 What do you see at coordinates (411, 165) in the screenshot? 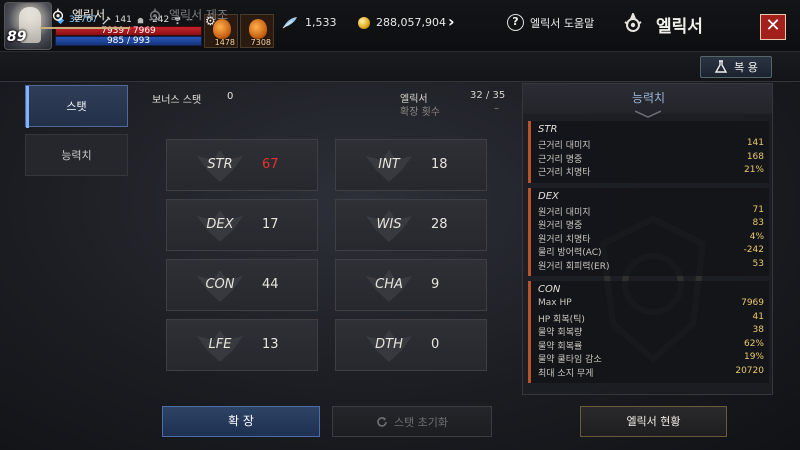
I see `stat-card-int: INT 18` at bounding box center [411, 165].